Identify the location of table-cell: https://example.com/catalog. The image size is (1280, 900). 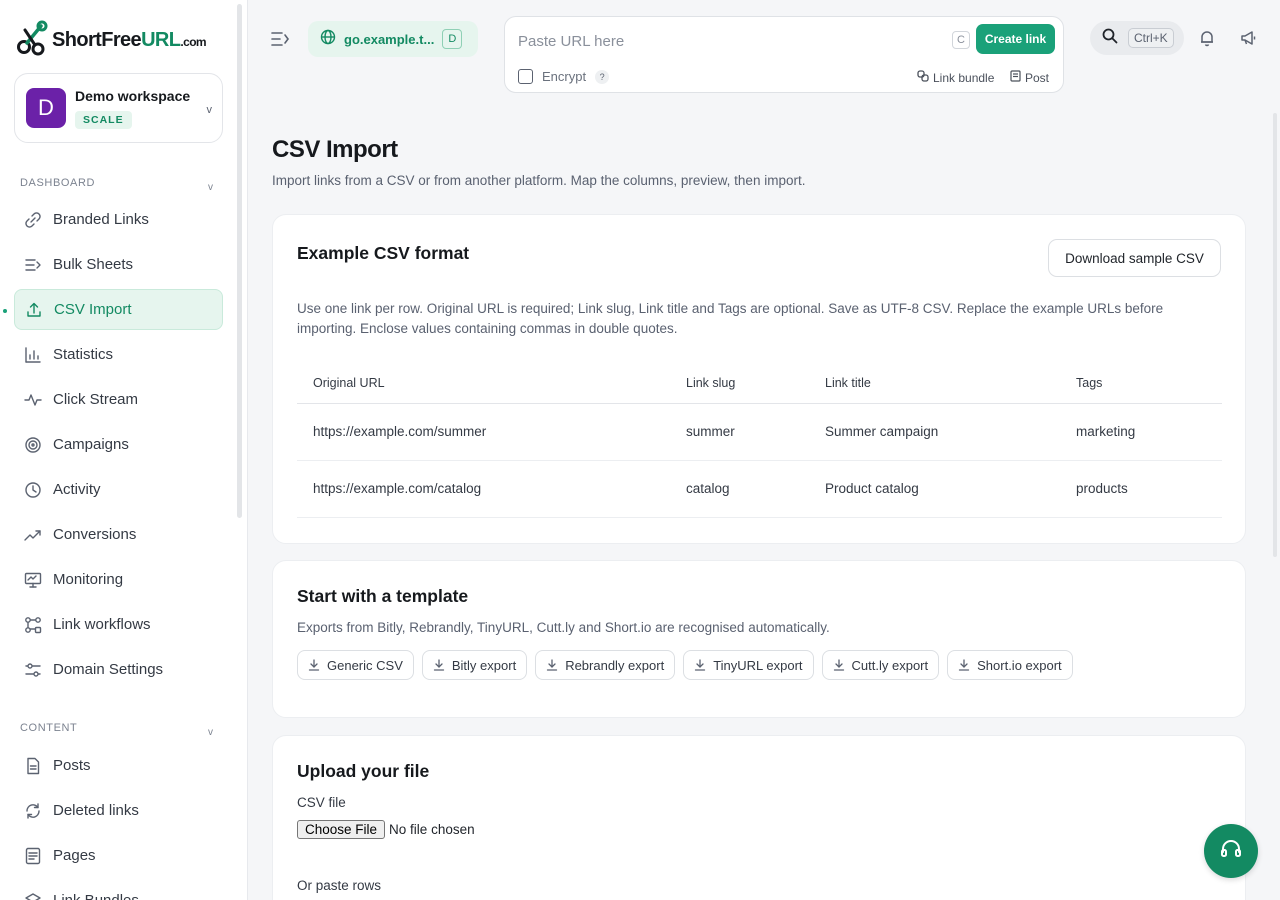
(483, 489).